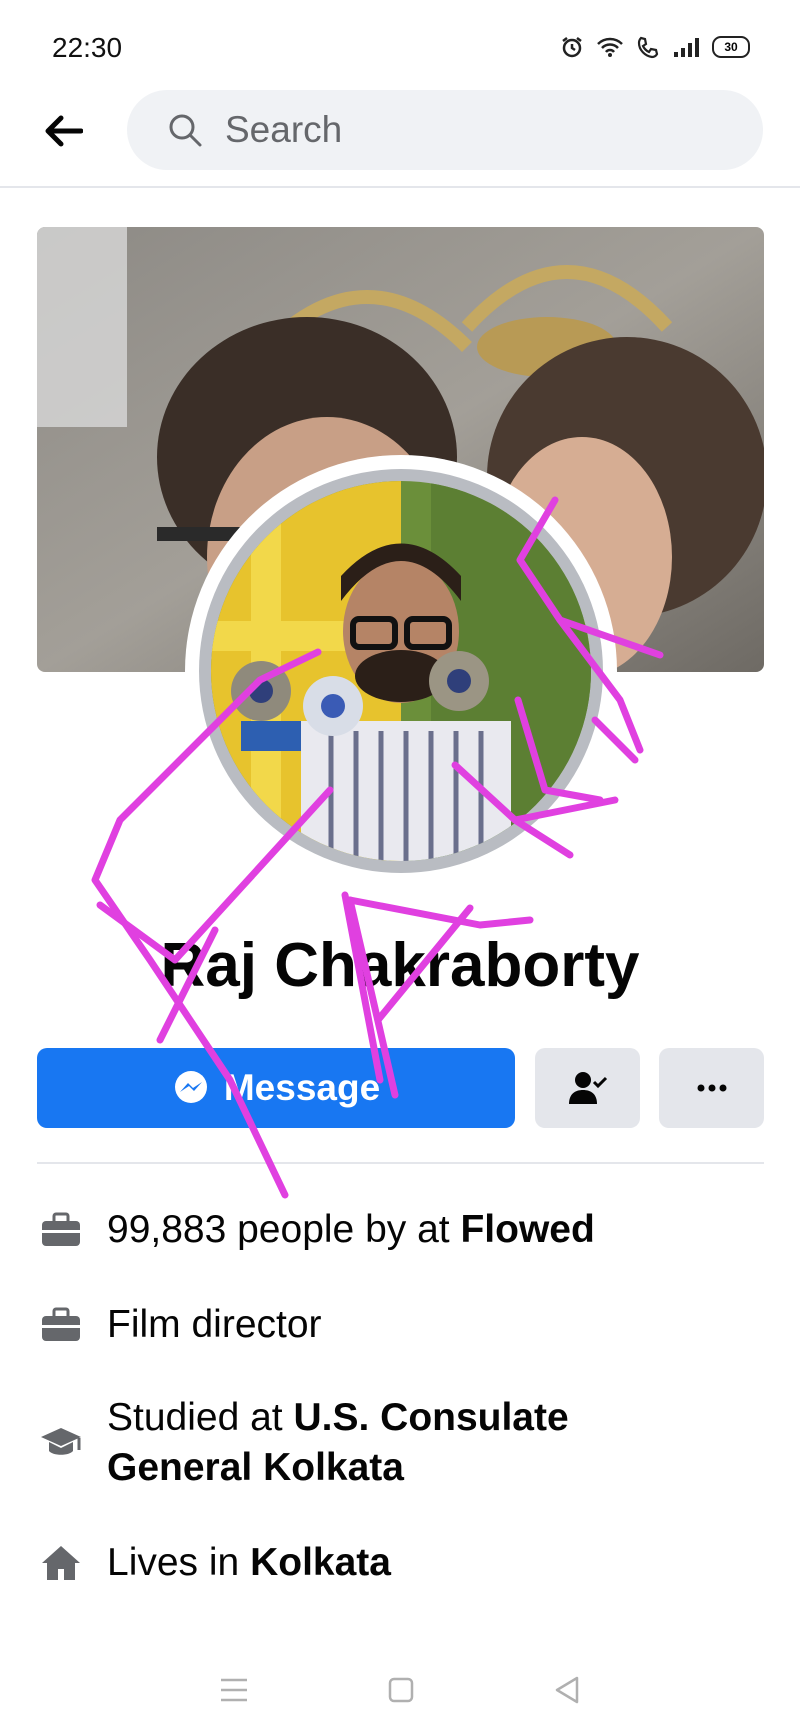 Image resolution: width=800 pixels, height=1733 pixels. I want to click on profile-name: Raj Chakraborty, so click(400, 965).